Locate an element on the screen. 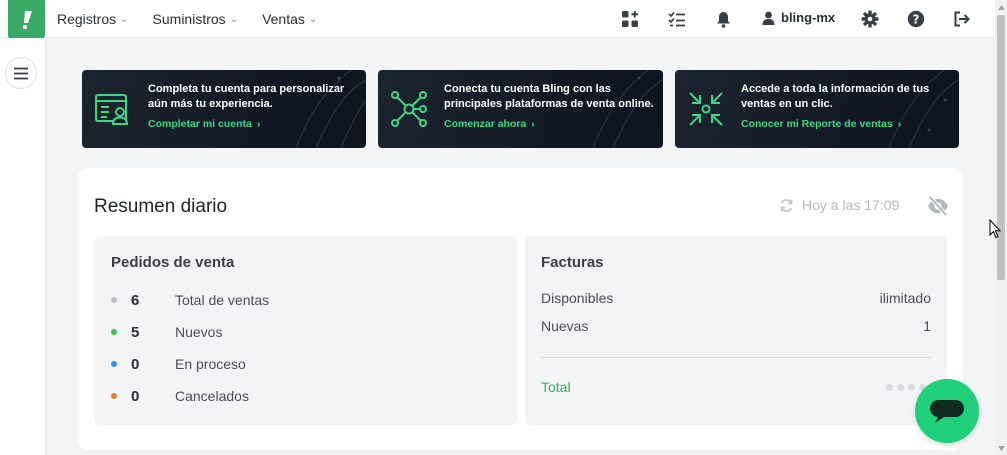  orders-title: Pedidos de venta is located at coordinates (173, 262).